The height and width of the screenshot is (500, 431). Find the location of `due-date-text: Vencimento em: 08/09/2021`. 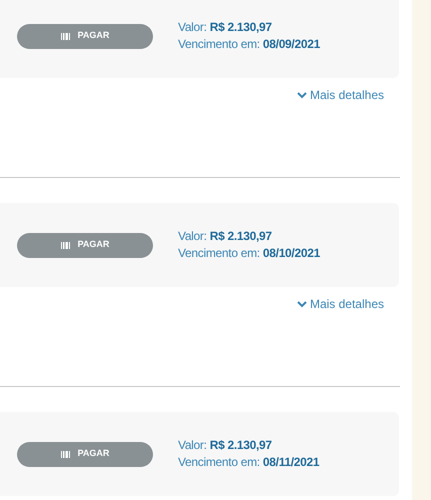

due-date-text: Vencimento em: 08/09/2021 is located at coordinates (249, 44).